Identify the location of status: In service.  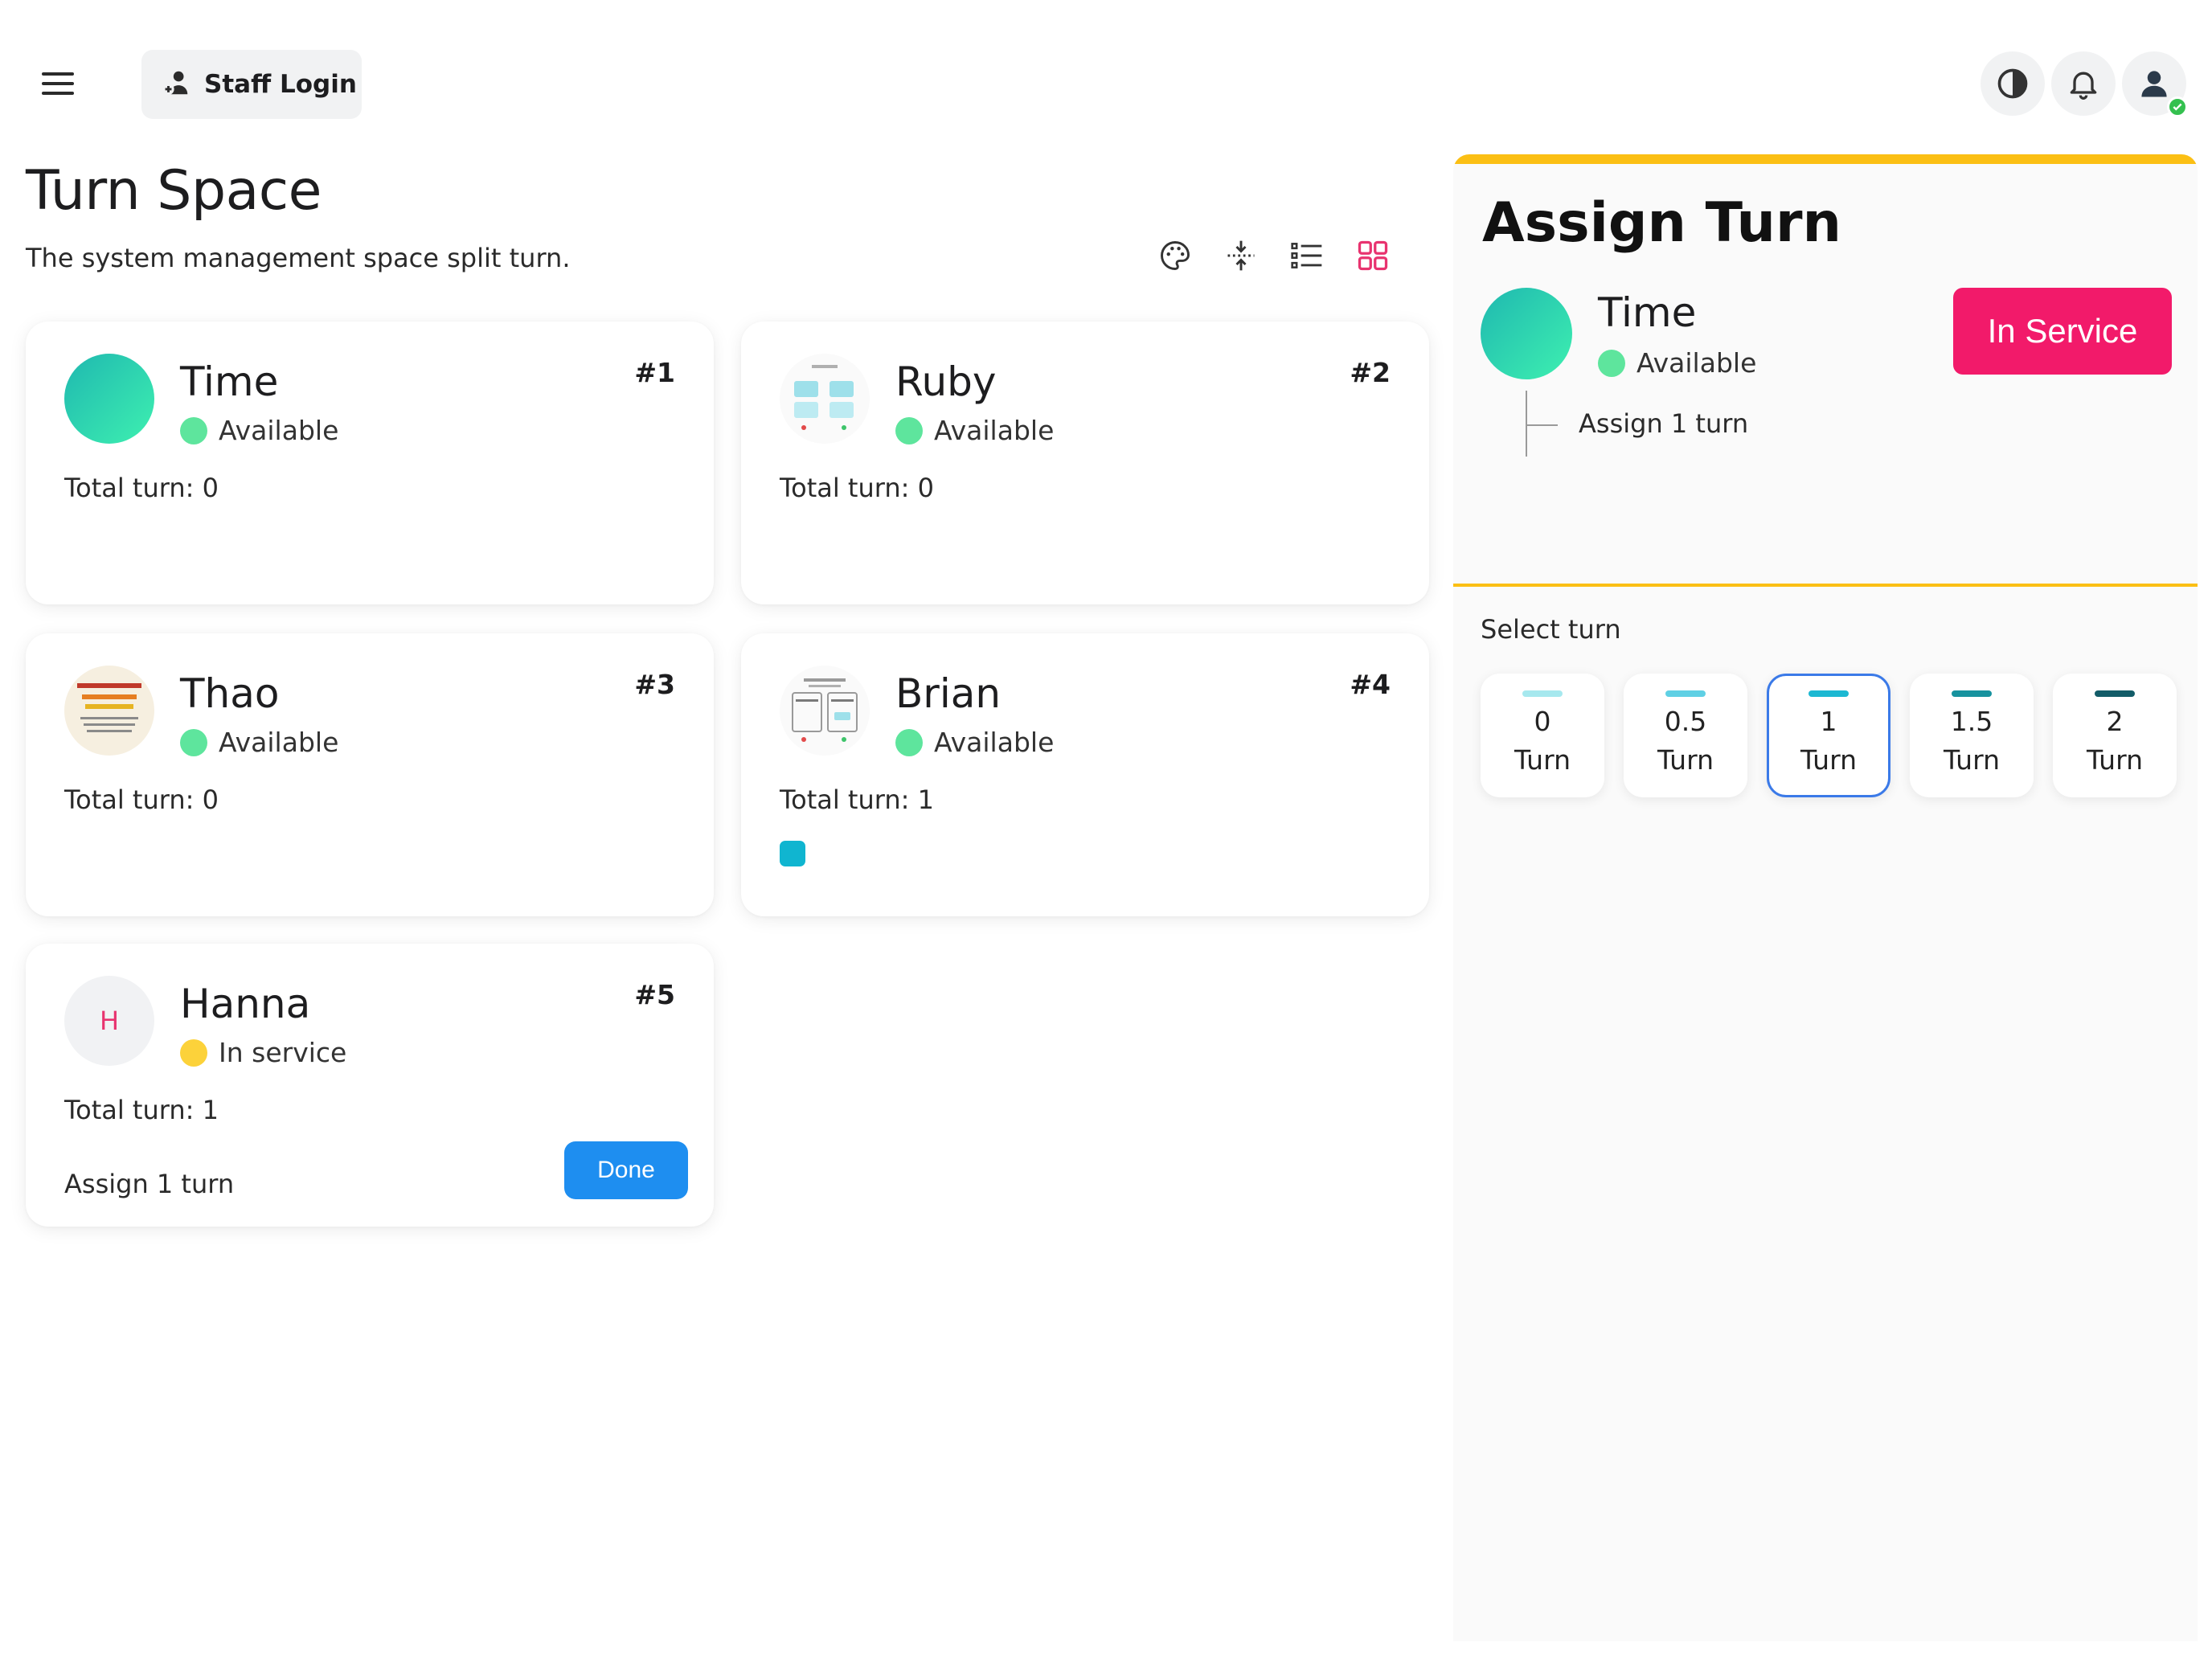
(263, 1052).